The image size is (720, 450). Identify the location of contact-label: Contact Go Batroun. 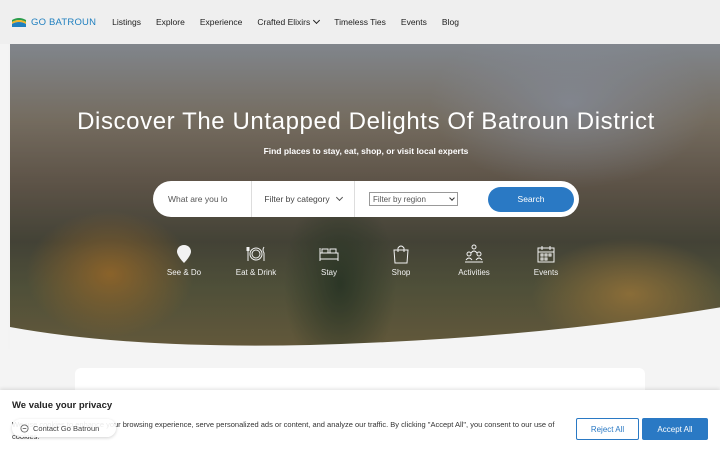
(66, 428).